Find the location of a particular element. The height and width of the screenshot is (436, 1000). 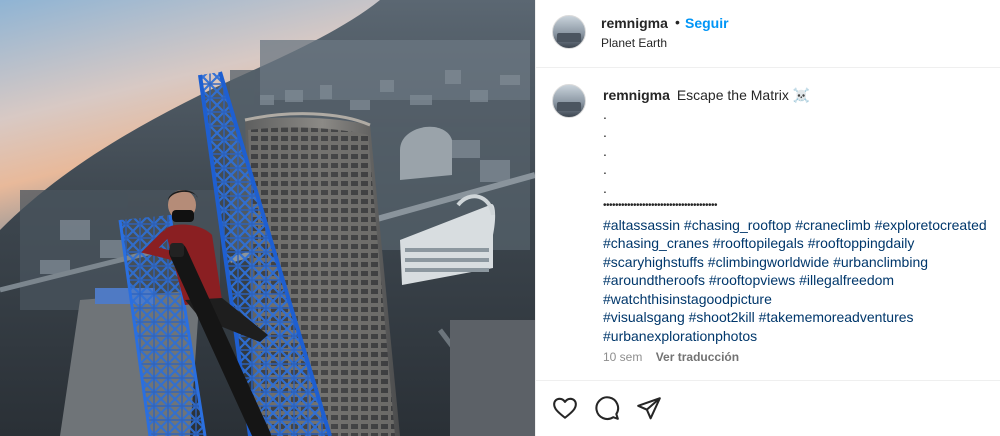

header-username: remnigma is located at coordinates (634, 23).